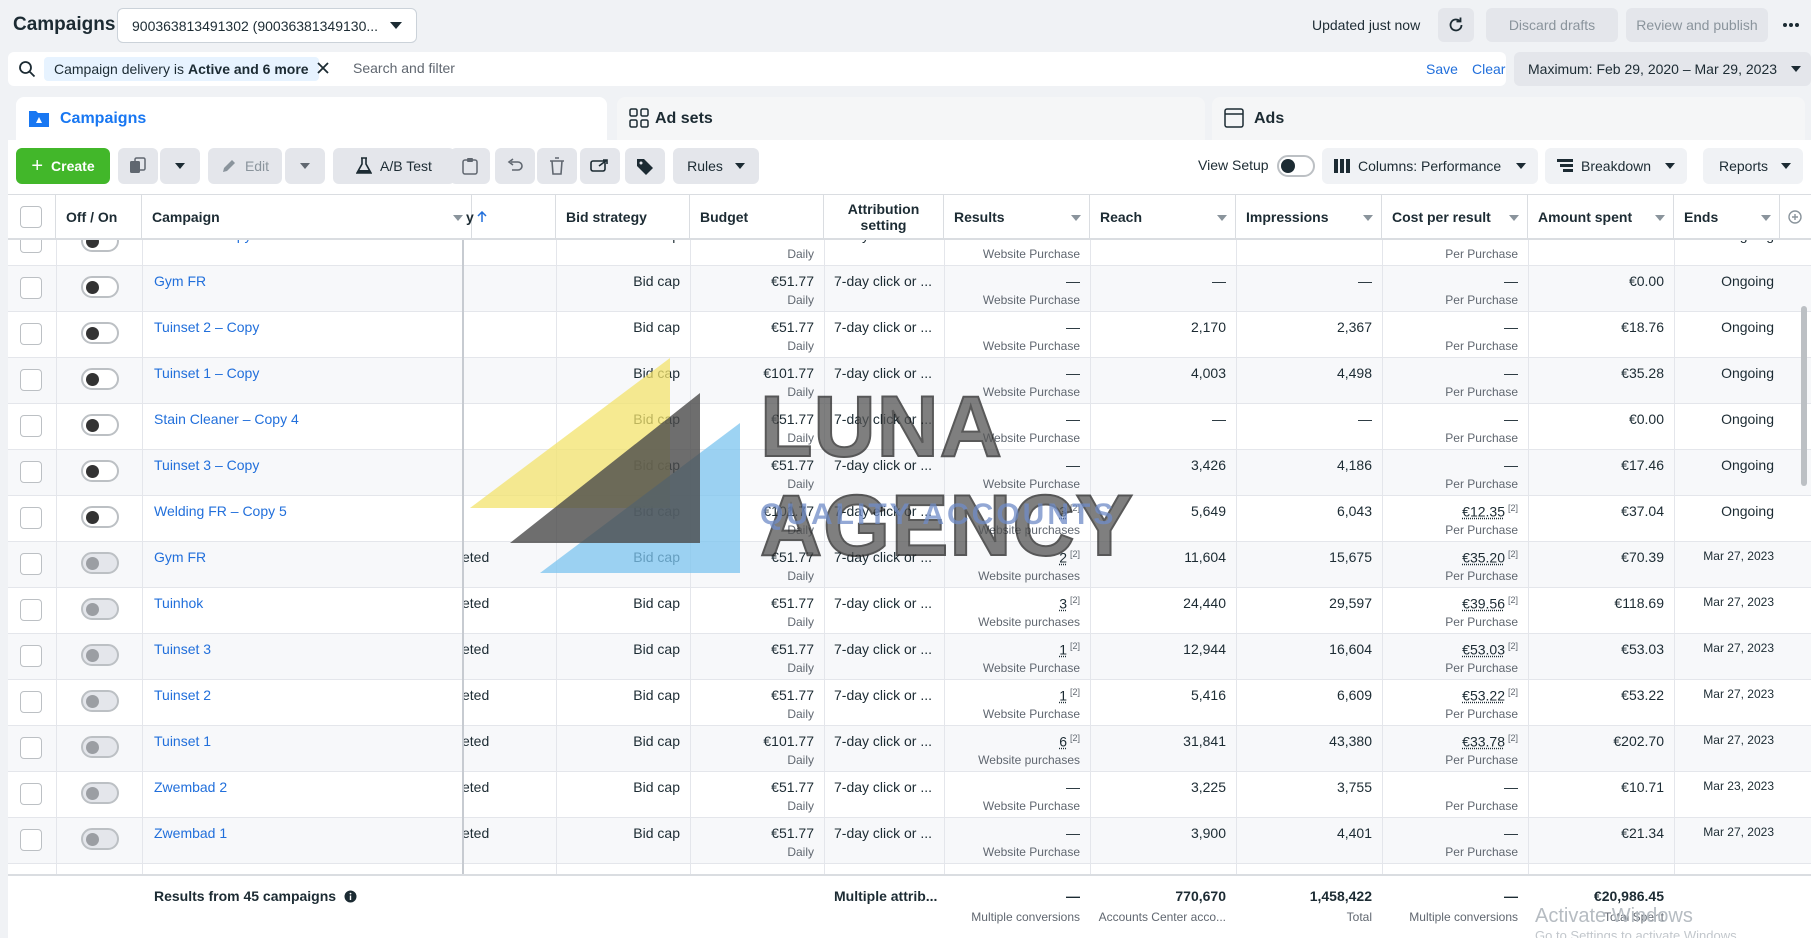 Image resolution: width=1811 pixels, height=938 pixels. What do you see at coordinates (31, 217) in the screenshot?
I see `select-all-checkbox` at bounding box center [31, 217].